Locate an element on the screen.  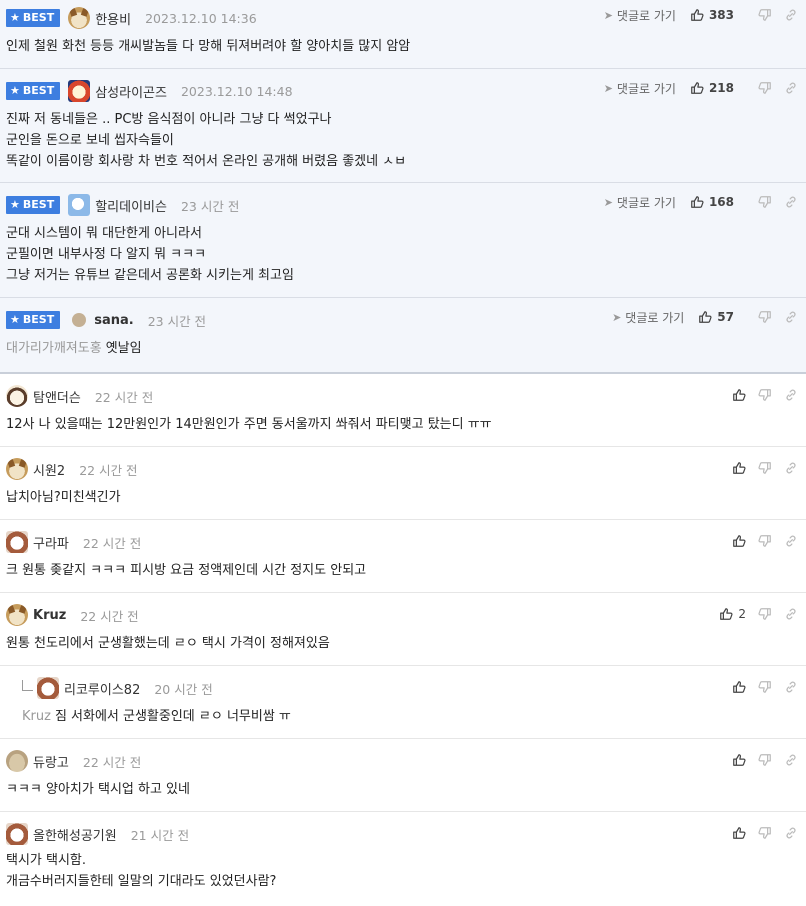
comment-body: Kruz 짐 서화에서 군생활중인데 ㄹㅇ 너무비쌈 ㅠ is located at coordinates (156, 716).